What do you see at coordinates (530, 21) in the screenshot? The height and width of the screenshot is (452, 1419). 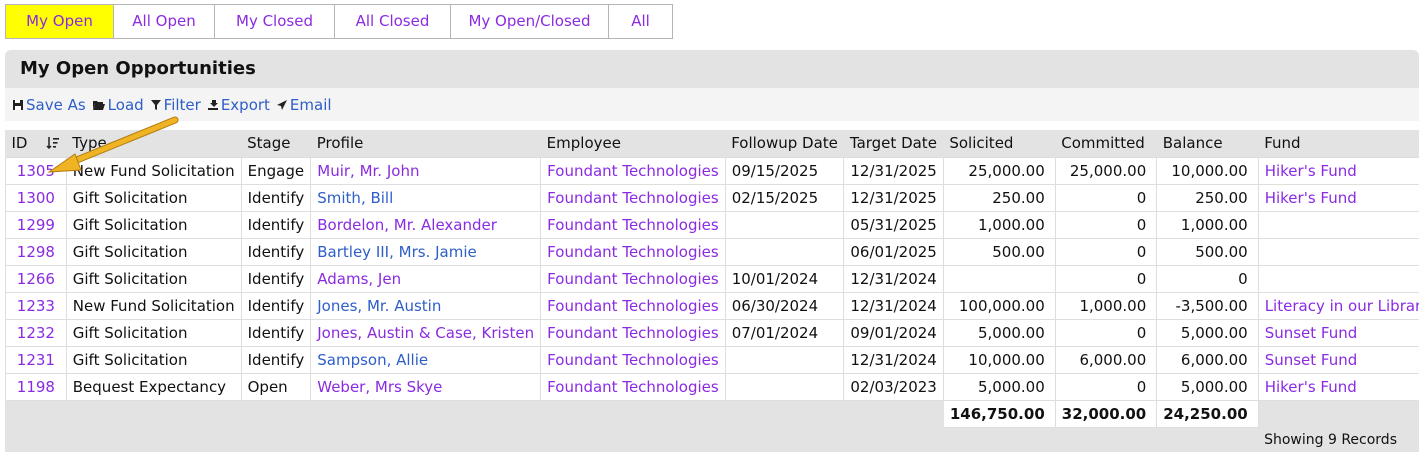 I see `tab-my-open-closed: My Open/Closed` at bounding box center [530, 21].